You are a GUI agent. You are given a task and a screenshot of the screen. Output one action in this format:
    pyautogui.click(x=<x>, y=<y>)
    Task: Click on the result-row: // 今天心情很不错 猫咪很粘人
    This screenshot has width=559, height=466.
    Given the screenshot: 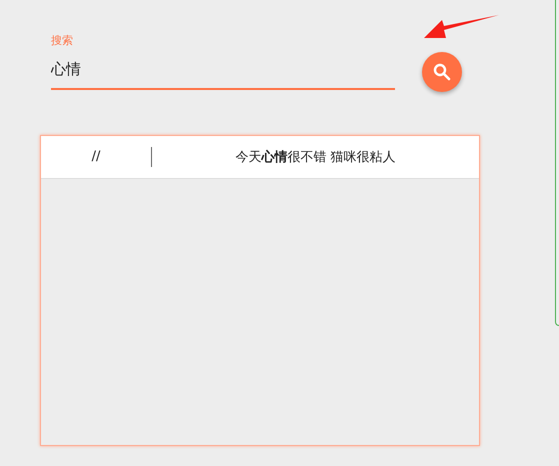 What is the action you would take?
    pyautogui.click(x=260, y=157)
    